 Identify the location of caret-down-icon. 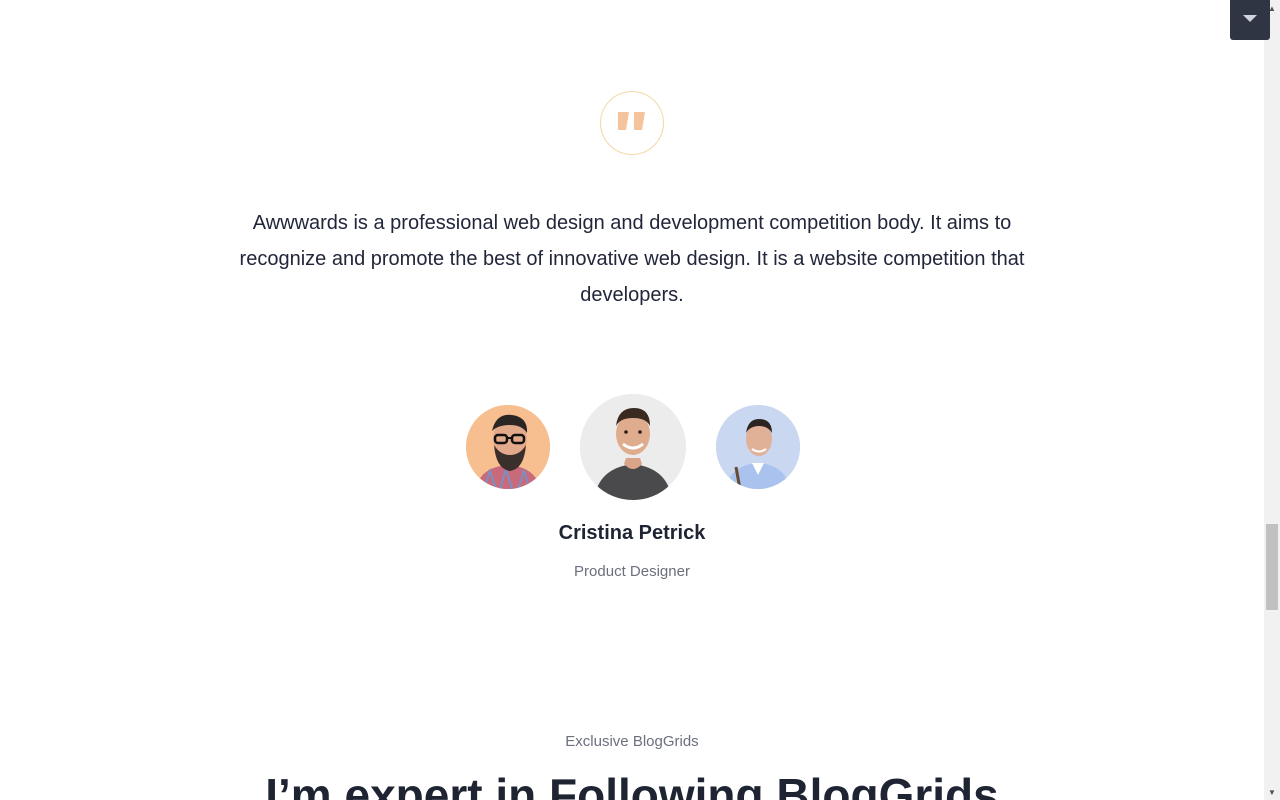
(1250, 20).